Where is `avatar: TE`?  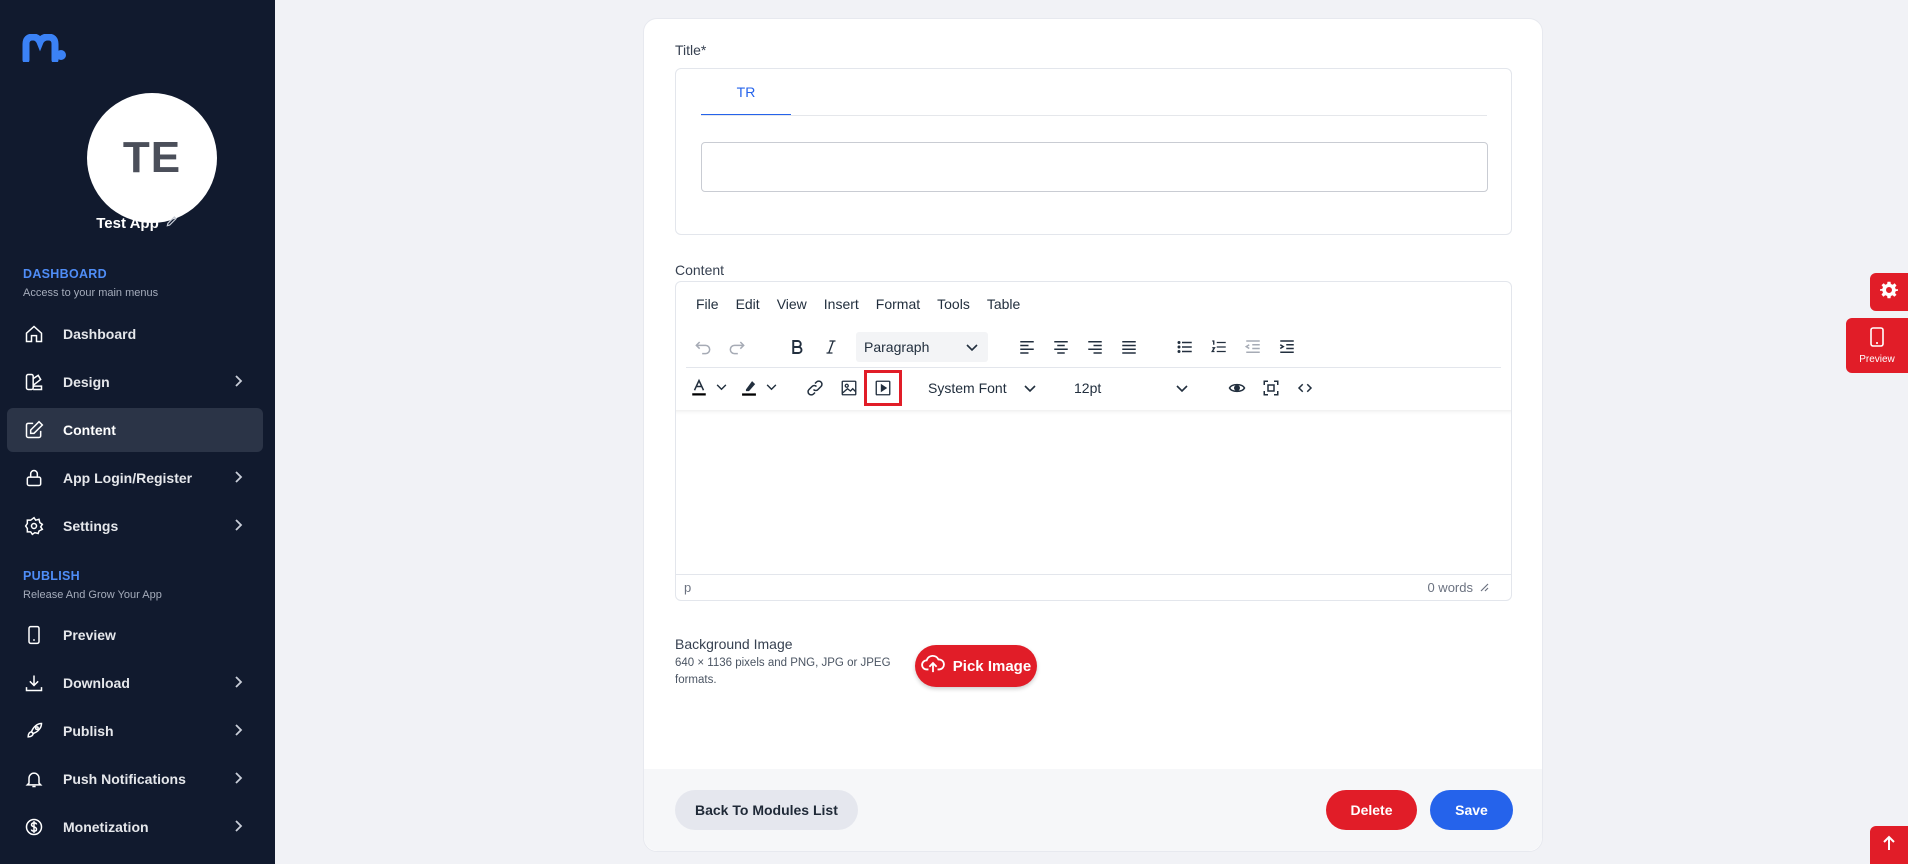 avatar: TE is located at coordinates (152, 158).